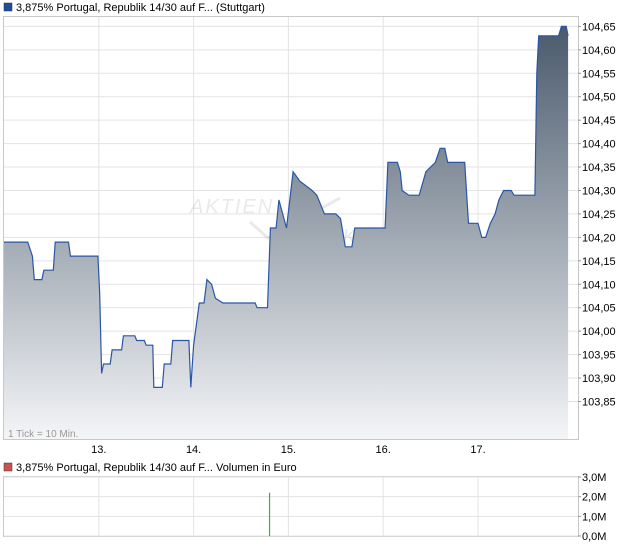 The image size is (620, 551). What do you see at coordinates (8, 467) in the screenshot?
I see `volume-legend-swatch` at bounding box center [8, 467].